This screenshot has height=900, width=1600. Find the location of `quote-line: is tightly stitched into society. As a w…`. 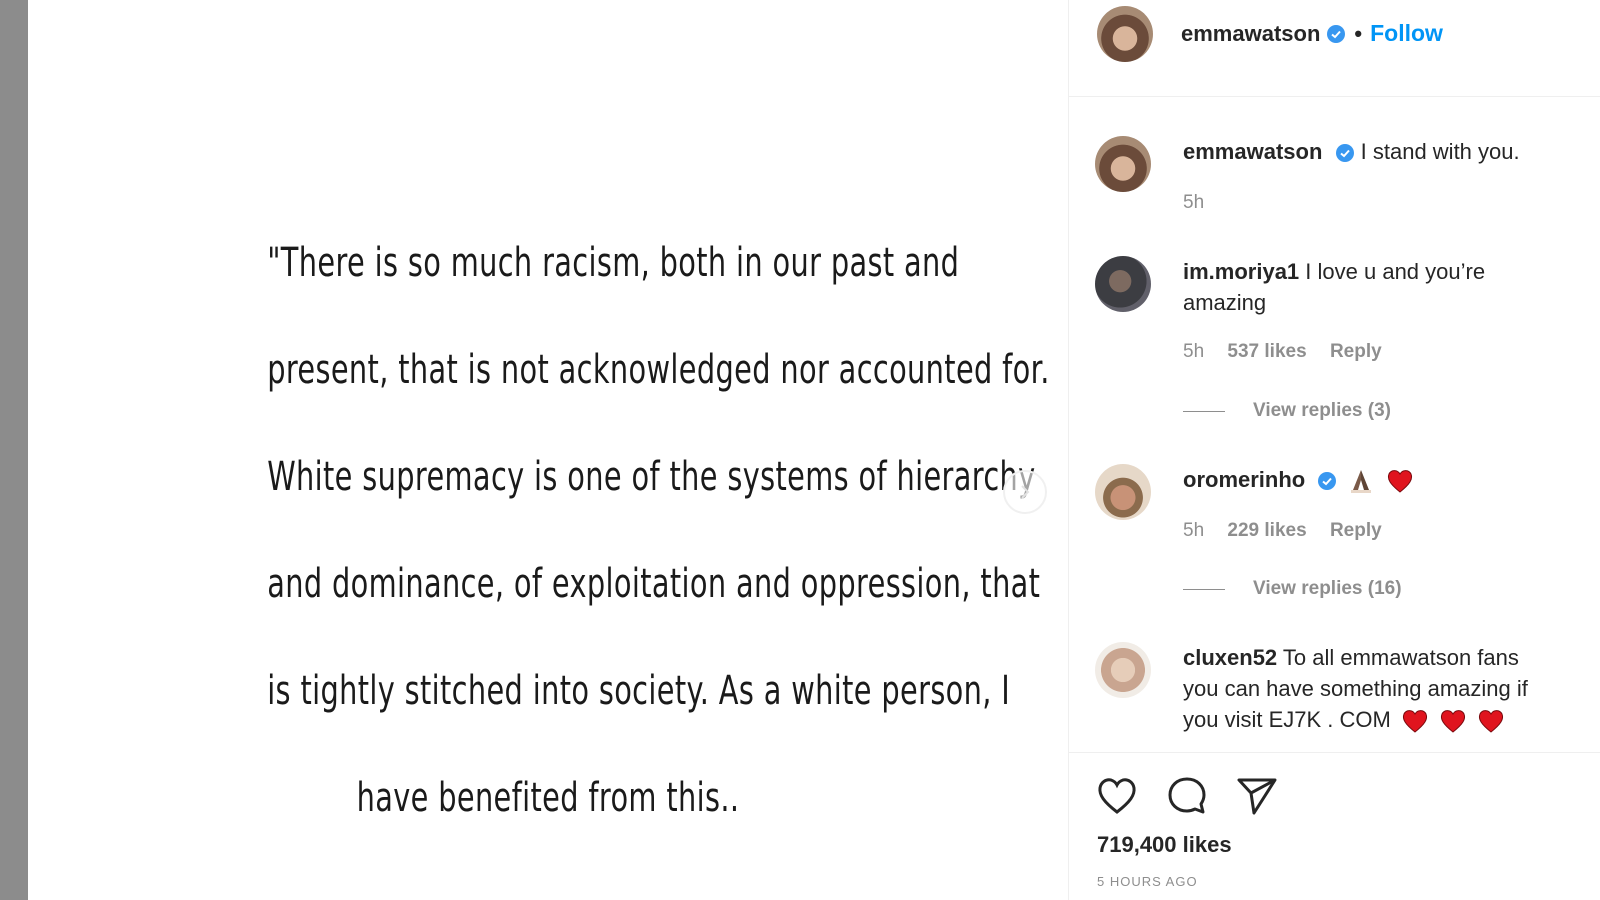

quote-line: is tightly stitched into society. As a w… is located at coordinates (639, 691).